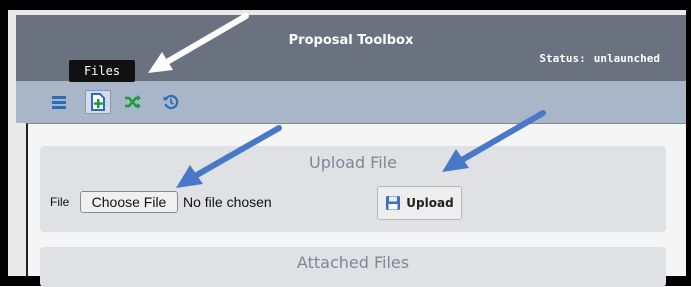 The width and height of the screenshot is (691, 287). I want to click on history-button, so click(171, 102).